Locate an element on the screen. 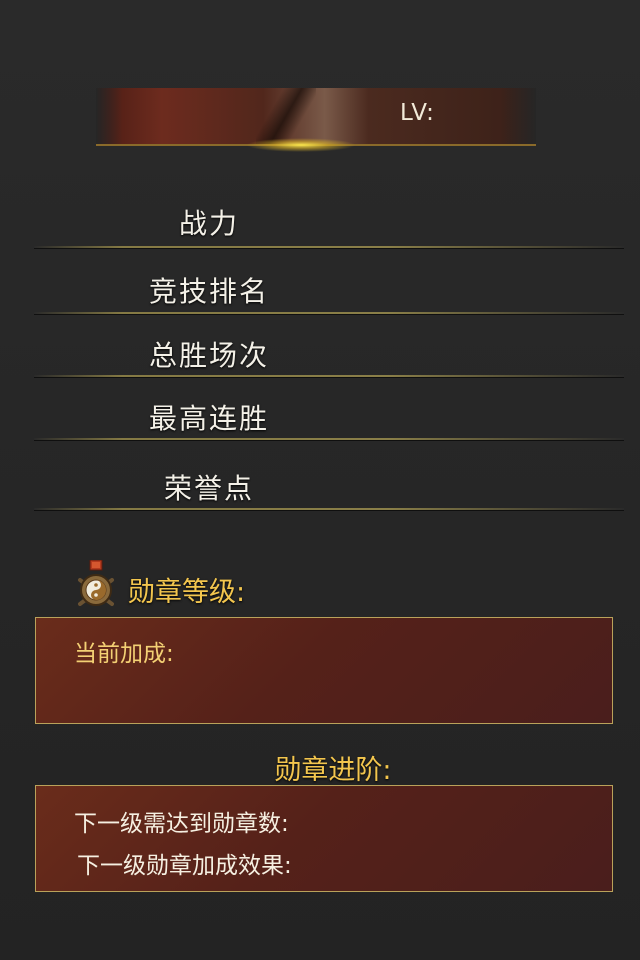 This screenshot has height=960, width=640. current-bonus-label: 当前加成: is located at coordinates (124, 654).